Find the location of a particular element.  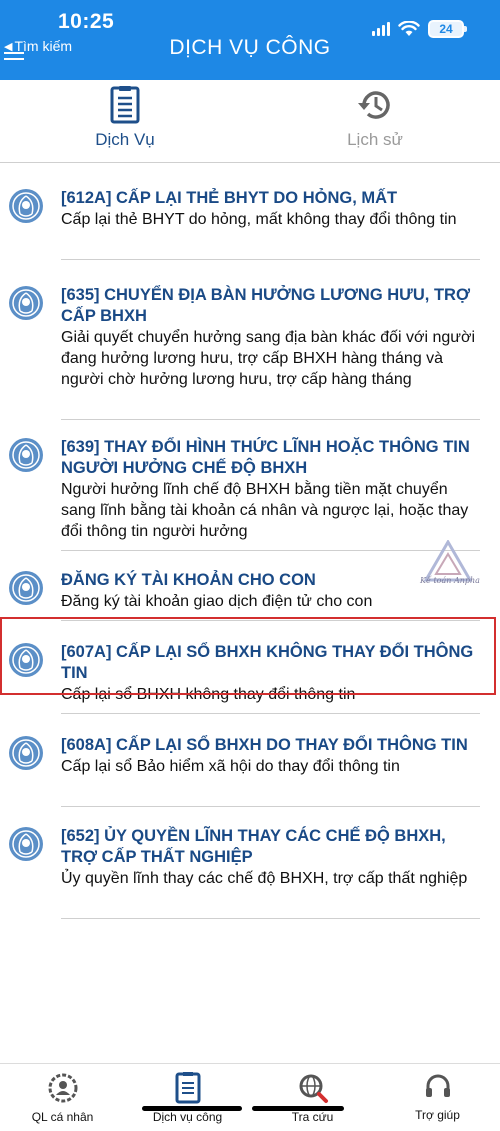

nav-help-label: Trợ giúp is located at coordinates (437, 1115).